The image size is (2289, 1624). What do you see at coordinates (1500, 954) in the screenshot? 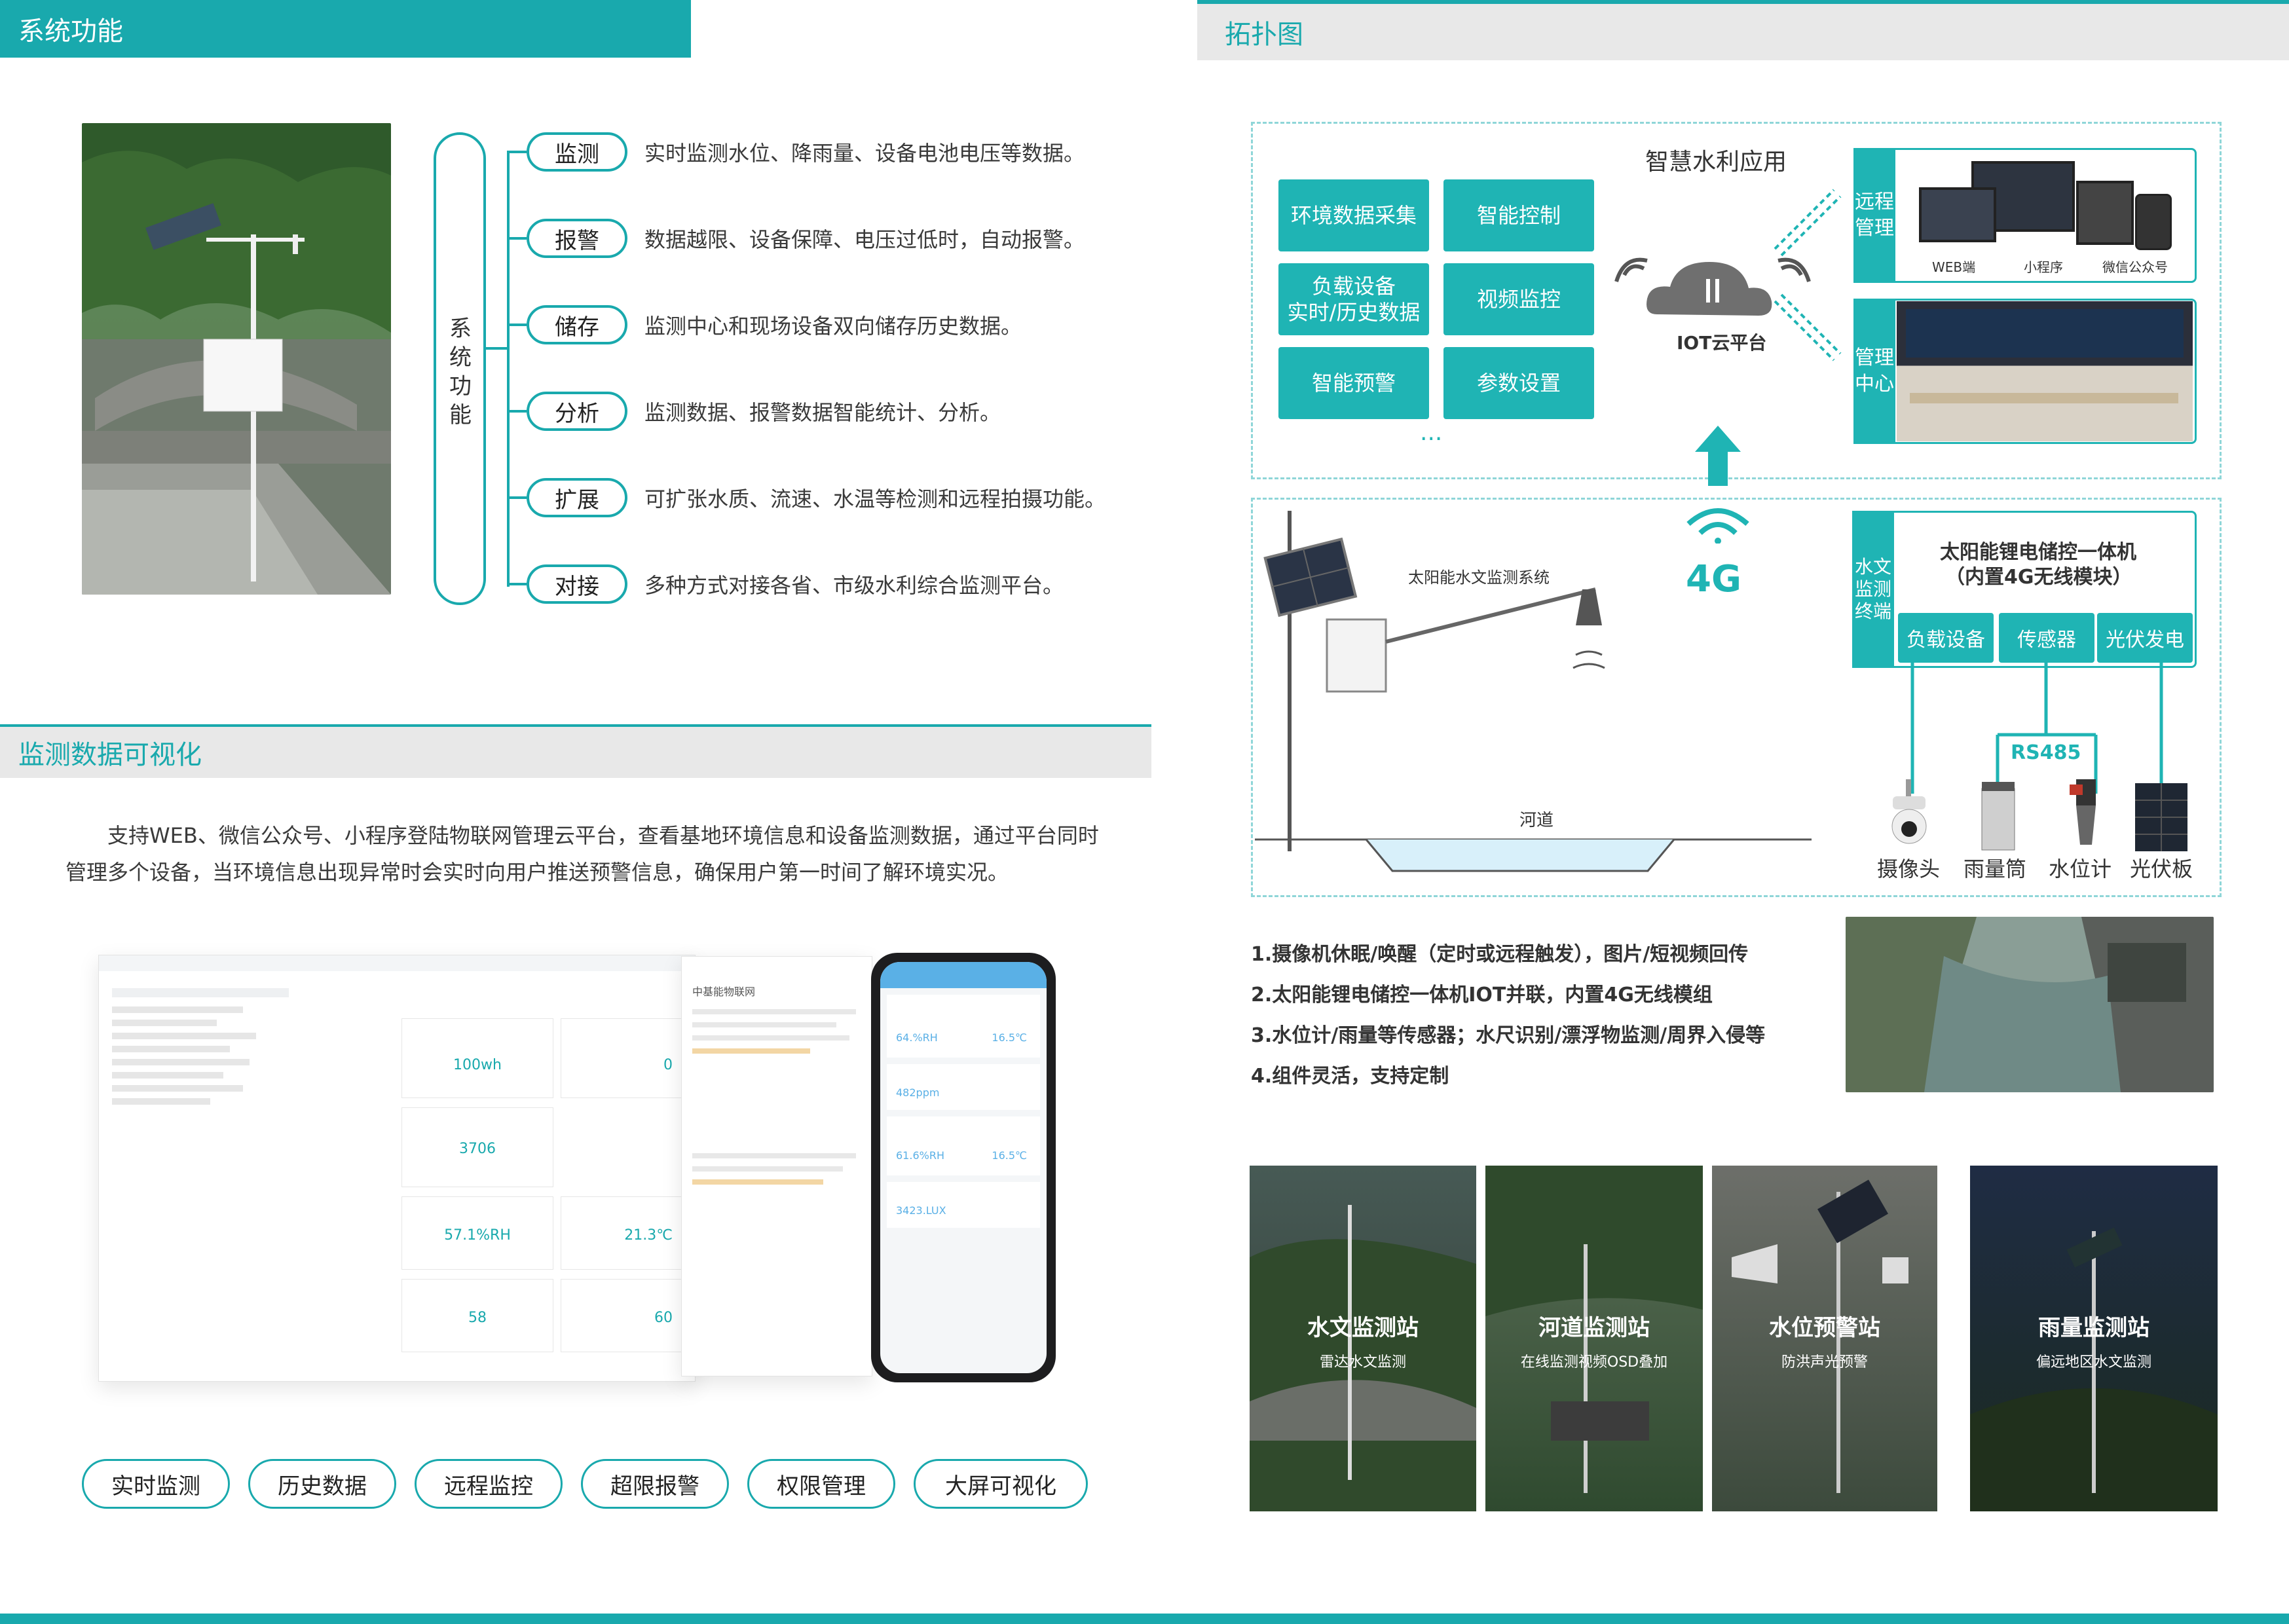
I see `note-1: 1.摄像机休眠/唤醒（定时或远程触发），图片/短视频回传` at bounding box center [1500, 954].